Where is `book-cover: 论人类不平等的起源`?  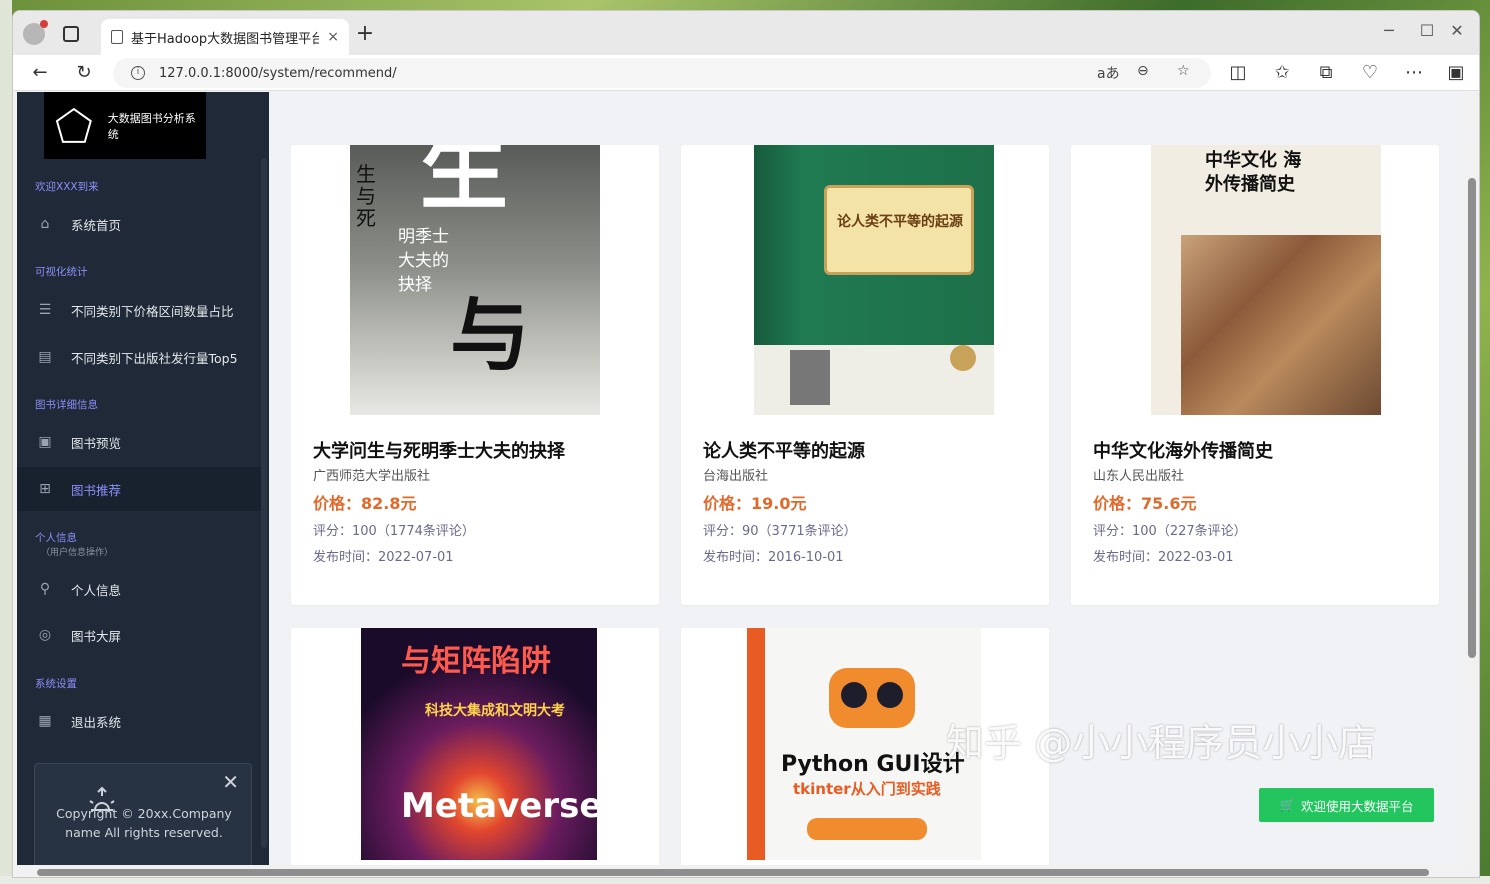
book-cover: 论人类不平等的起源 is located at coordinates (874, 280).